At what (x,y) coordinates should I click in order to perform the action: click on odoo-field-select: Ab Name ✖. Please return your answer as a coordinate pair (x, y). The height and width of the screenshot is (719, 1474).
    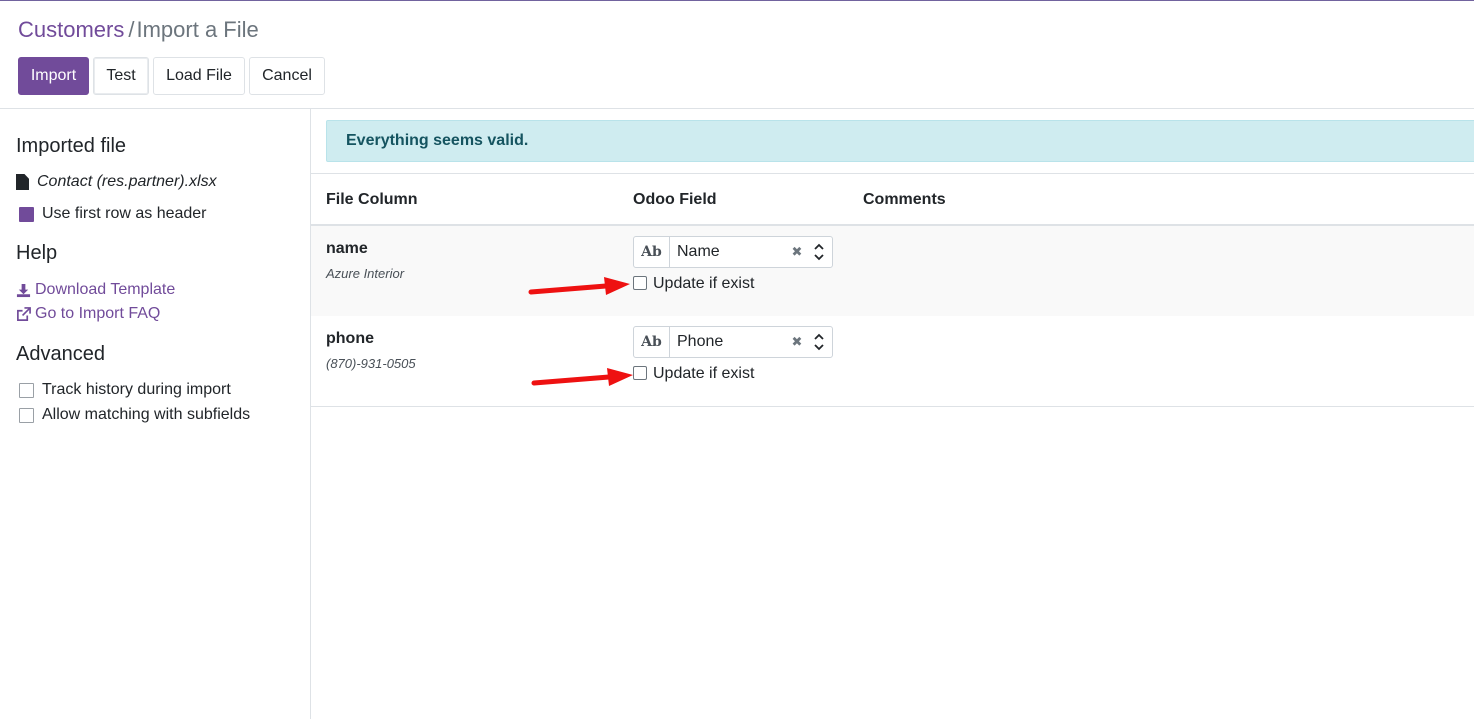
    Looking at the image, I should click on (733, 252).